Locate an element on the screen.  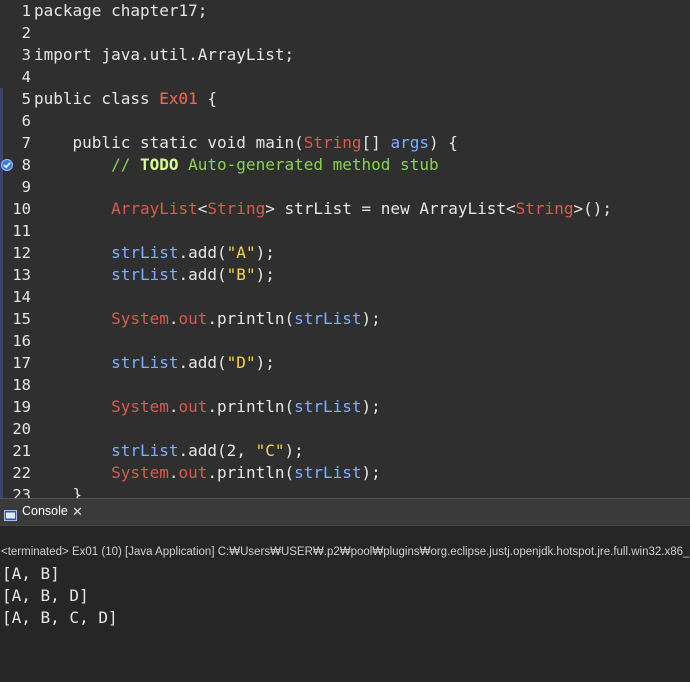
code-line: 15 System.out.println(strList); is located at coordinates (345, 319).